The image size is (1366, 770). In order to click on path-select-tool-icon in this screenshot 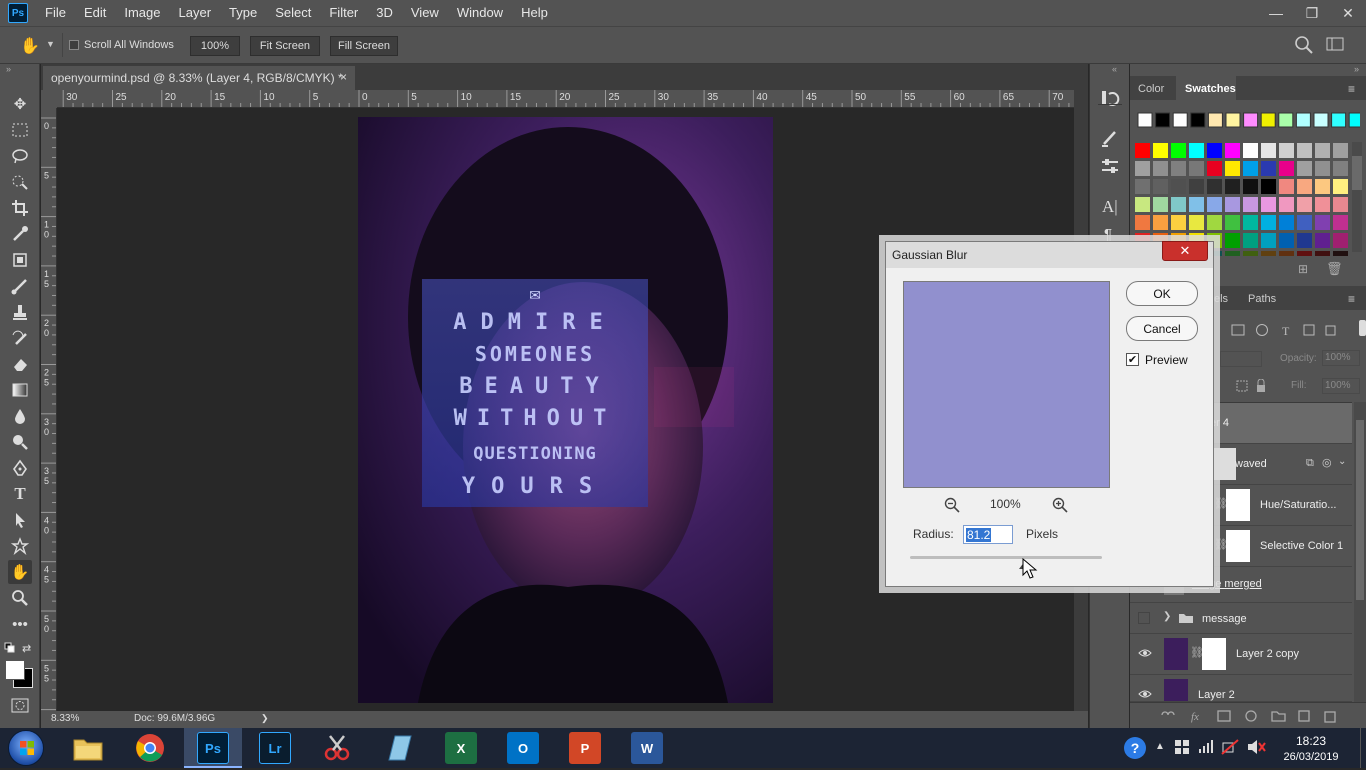, I will do `click(20, 520)`.